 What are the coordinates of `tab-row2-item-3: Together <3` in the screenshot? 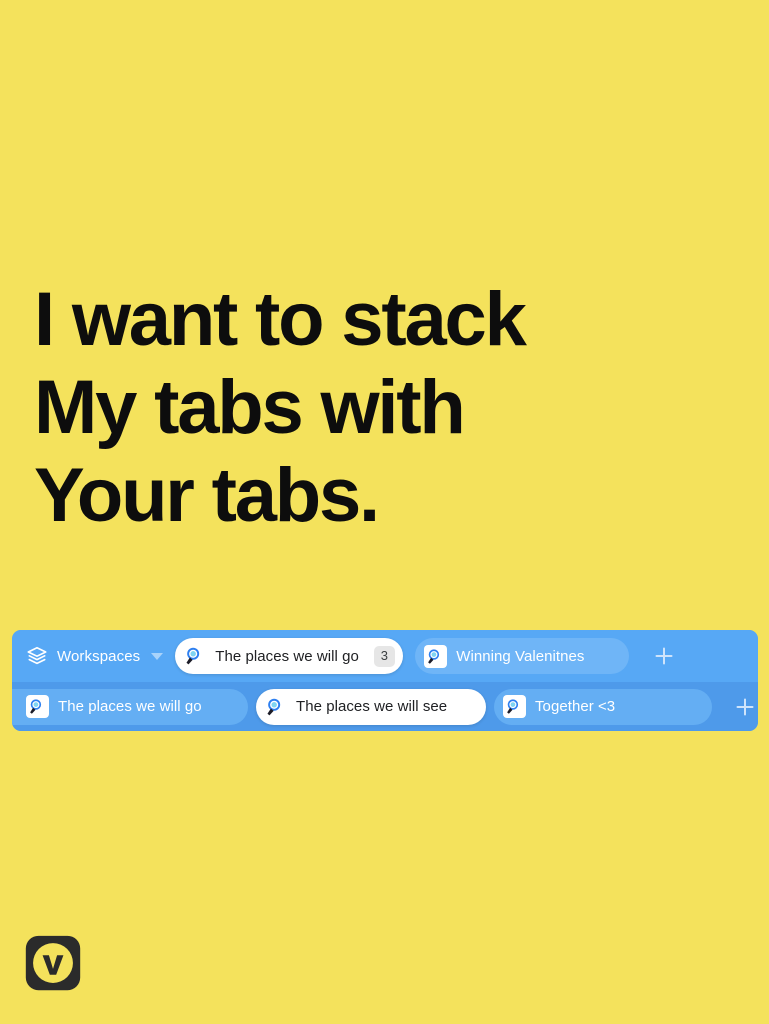 It's located at (603, 706).